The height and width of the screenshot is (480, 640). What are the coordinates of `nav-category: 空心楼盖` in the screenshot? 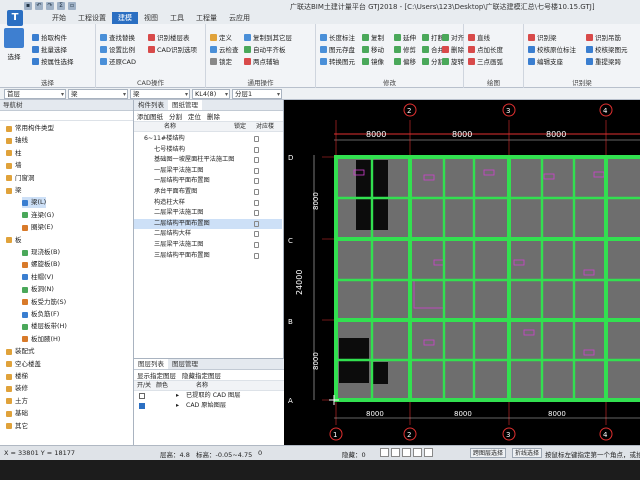 It's located at (23, 364).